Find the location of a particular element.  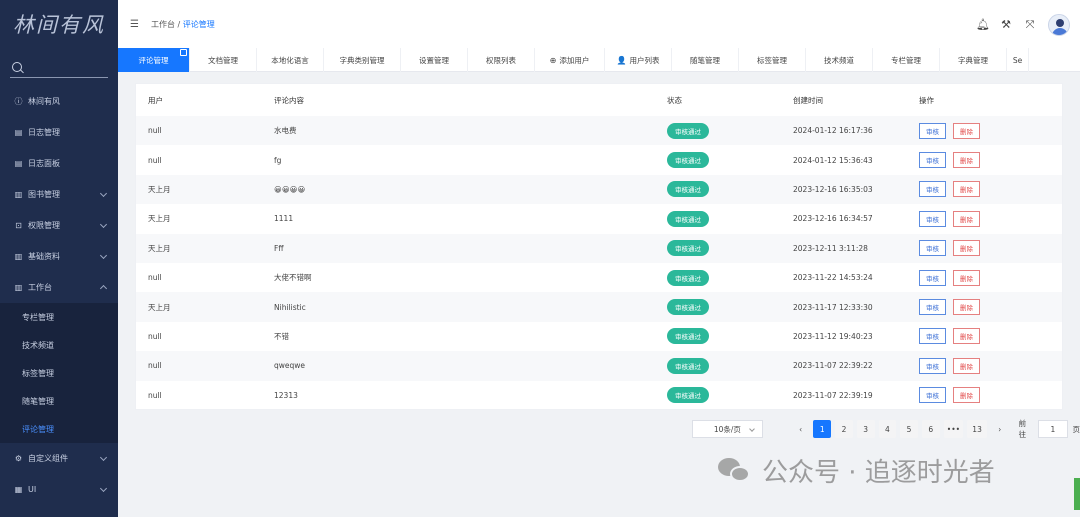

tab-item: 专栏管理 is located at coordinates (906, 60).